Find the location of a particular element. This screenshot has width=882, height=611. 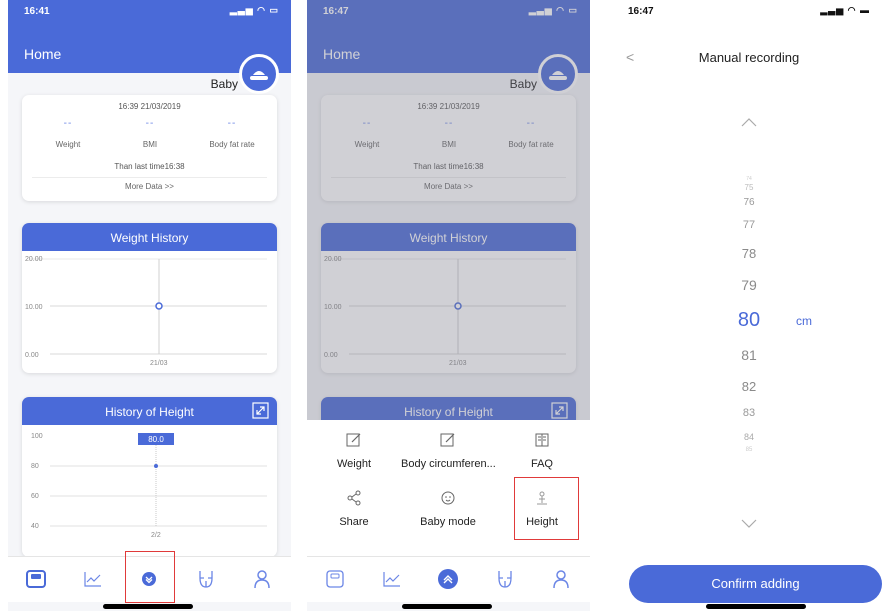

avatar is located at coordinates (259, 74).